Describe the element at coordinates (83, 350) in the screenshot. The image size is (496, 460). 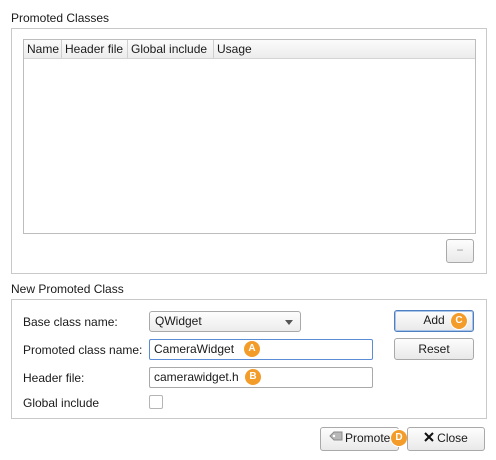
I see `promoted-class-name-label: Promoted class name:` at that location.